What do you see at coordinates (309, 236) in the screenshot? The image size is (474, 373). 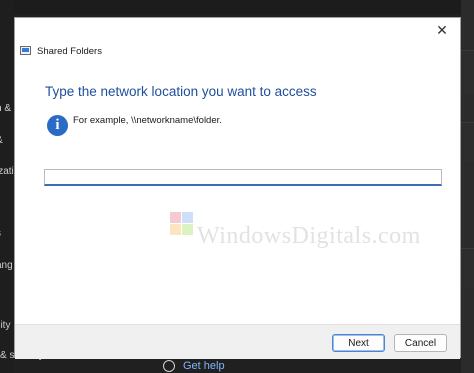 I see `watermark: WindowsDigitals.com` at bounding box center [309, 236].